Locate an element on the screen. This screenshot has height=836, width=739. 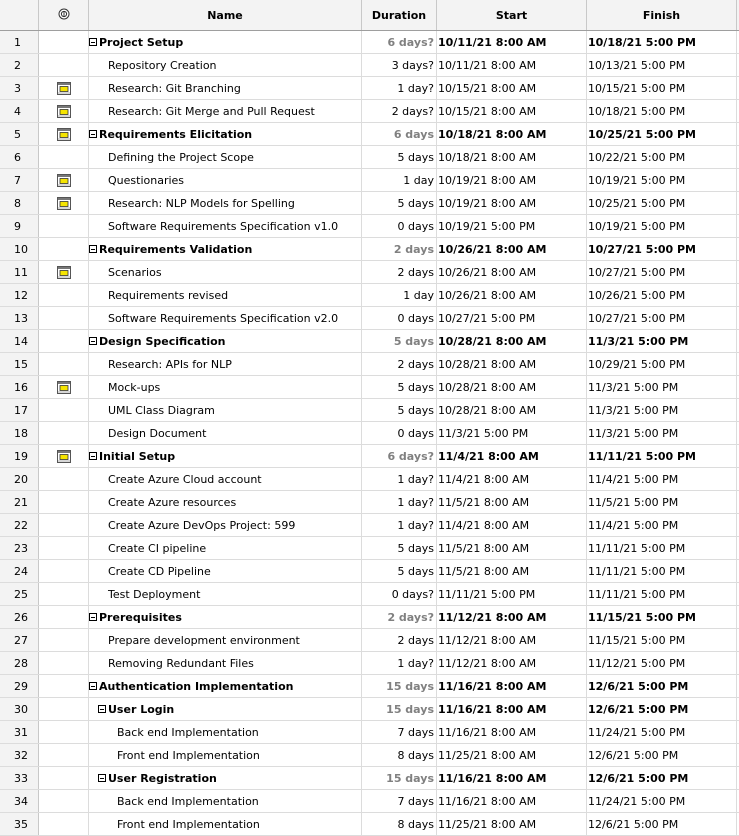
header-indicators is located at coordinates (64, 15).